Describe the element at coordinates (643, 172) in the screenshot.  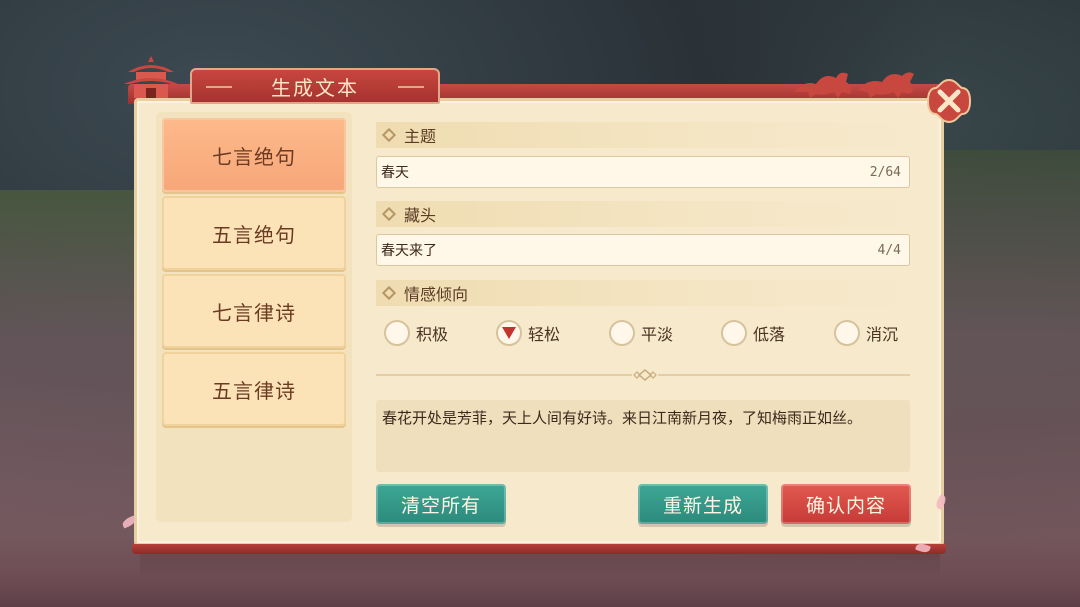
I see `topic-input: 春天 2/64` at that location.